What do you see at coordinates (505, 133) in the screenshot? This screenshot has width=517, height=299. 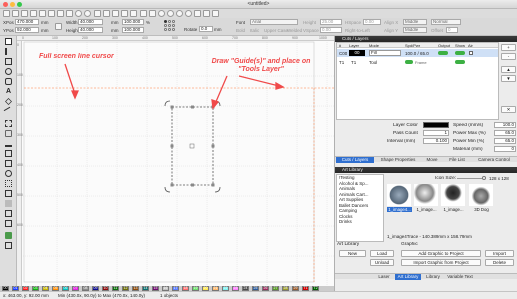 I see `max-power-input: 65.0` at bounding box center [505, 133].